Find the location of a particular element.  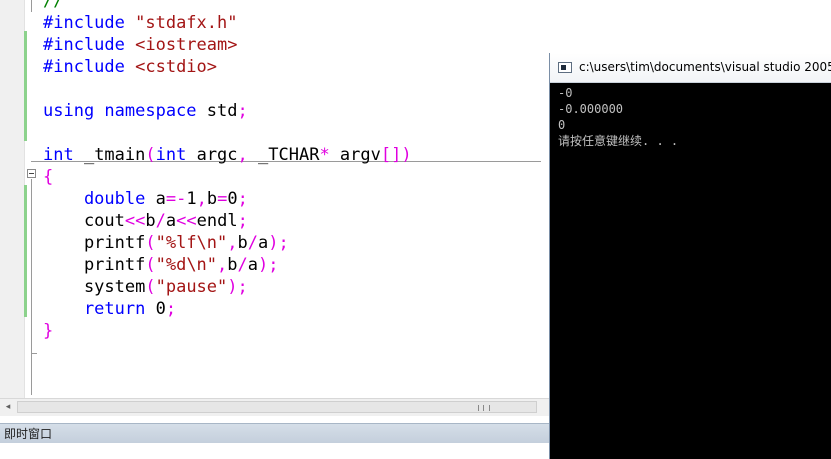

code-token: cout is located at coordinates (84, 221).